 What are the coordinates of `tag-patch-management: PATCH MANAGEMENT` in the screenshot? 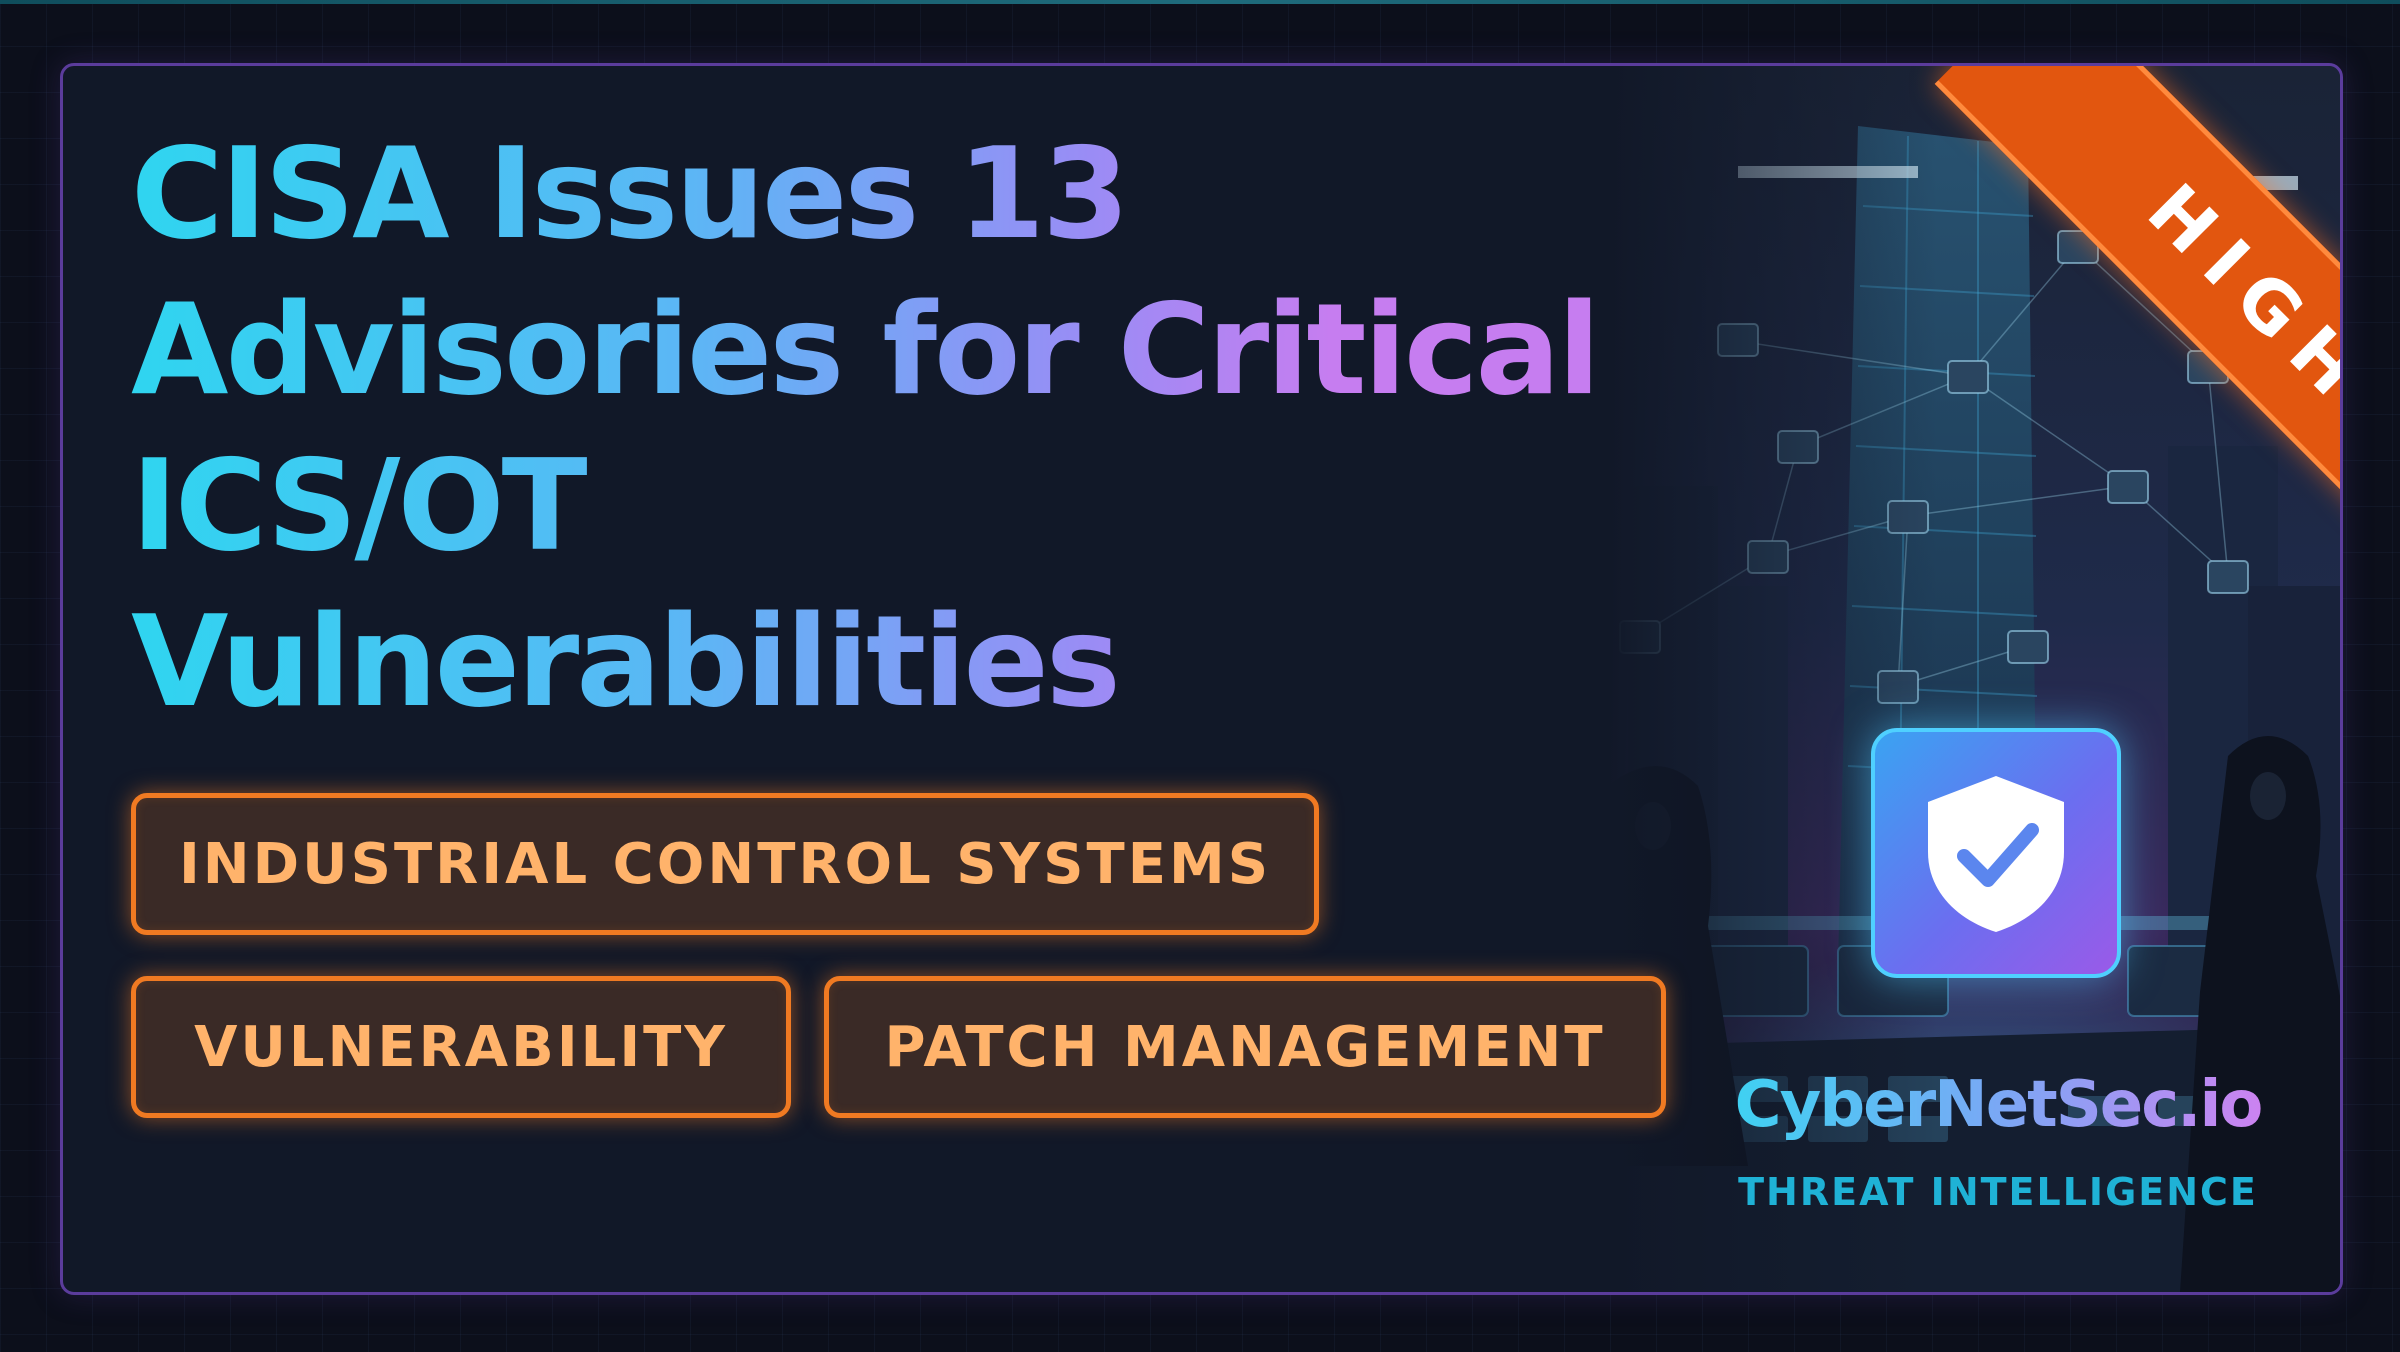 It's located at (1245, 1047).